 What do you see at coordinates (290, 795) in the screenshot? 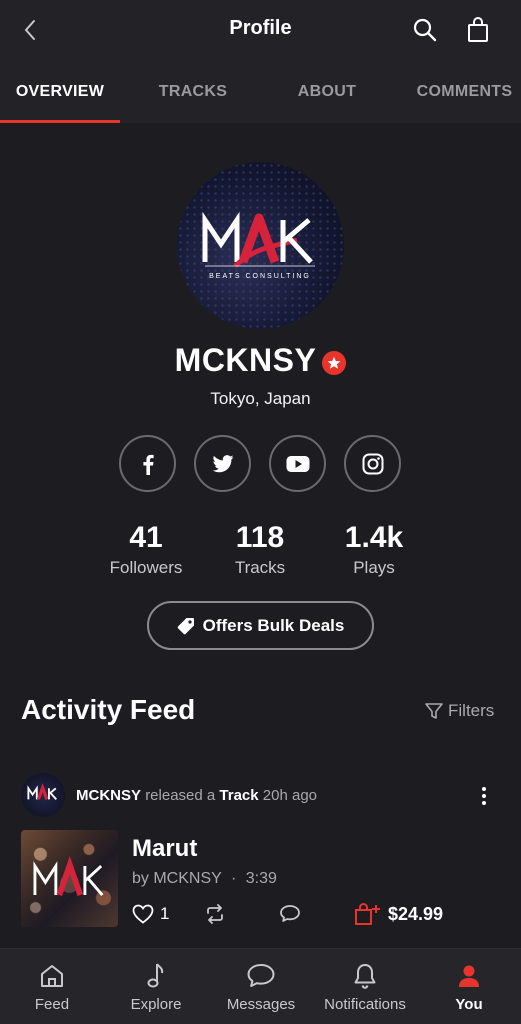
I see `activity-time: 20h ago` at bounding box center [290, 795].